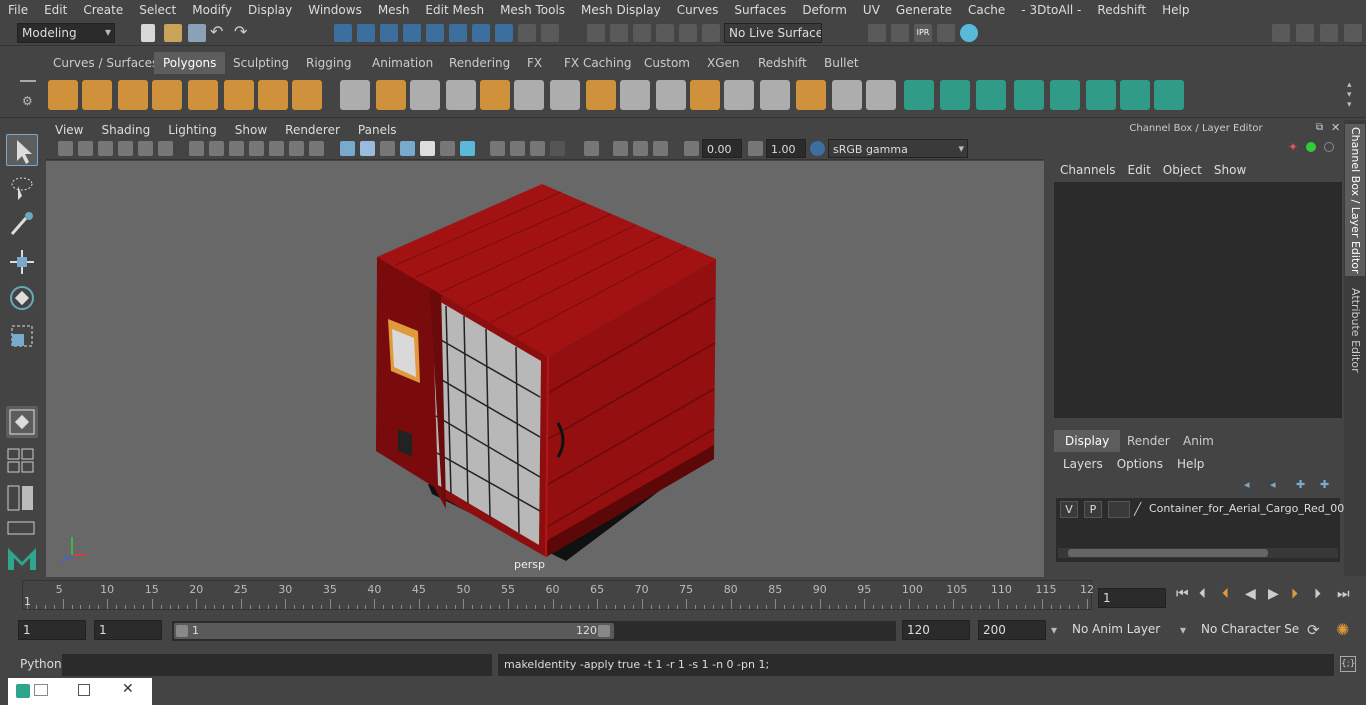 Image resolution: width=1366 pixels, height=705 pixels. What do you see at coordinates (458, 33) in the screenshot?
I see `snap-point-icon` at bounding box center [458, 33].